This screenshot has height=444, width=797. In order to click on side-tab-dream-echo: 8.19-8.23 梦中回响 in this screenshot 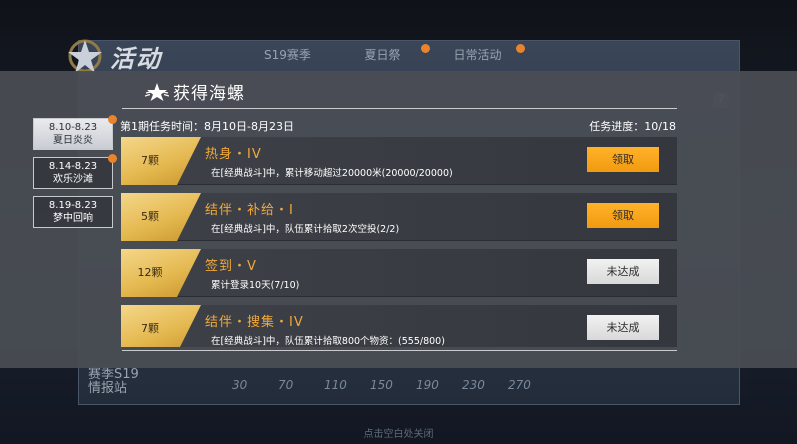, I will do `click(73, 212)`.